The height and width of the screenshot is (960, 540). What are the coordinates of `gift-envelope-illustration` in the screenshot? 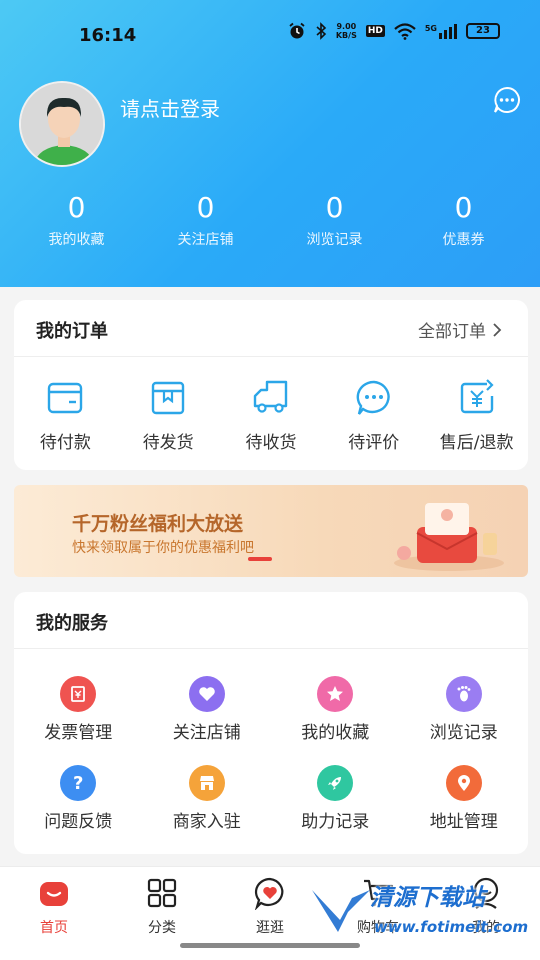 It's located at (449, 537).